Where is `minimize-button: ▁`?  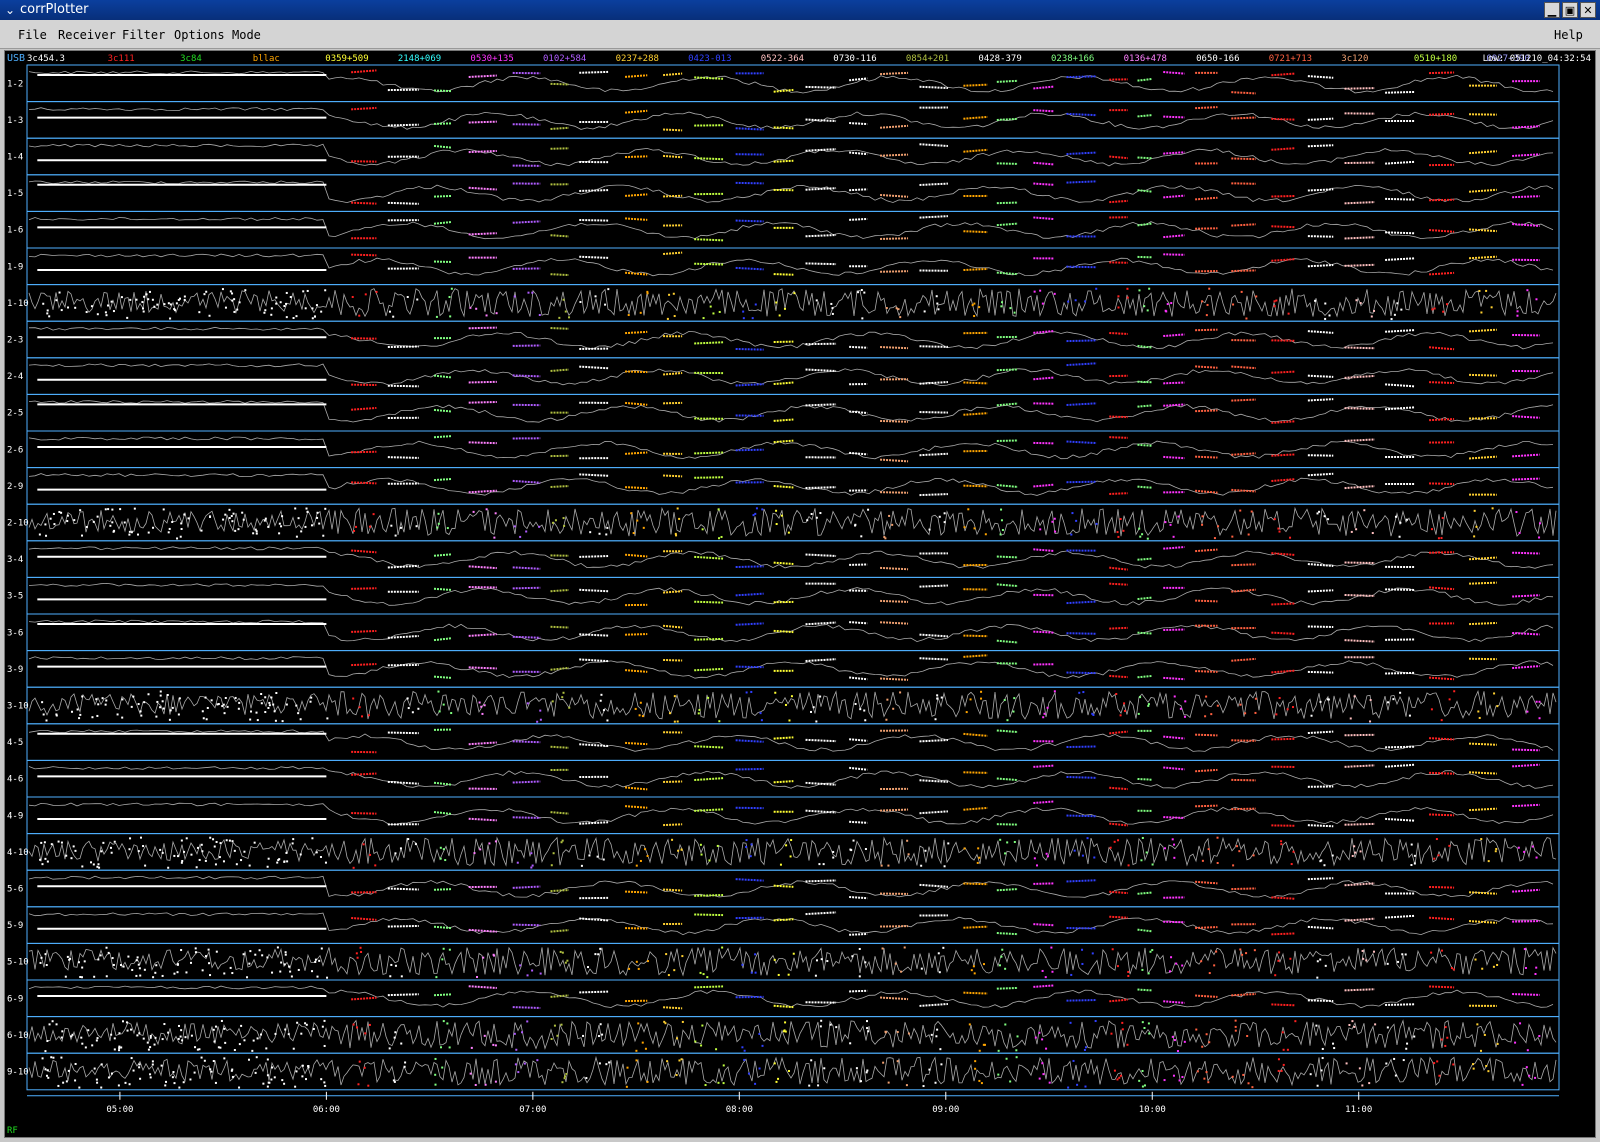
minimize-button: ▁ is located at coordinates (1552, 10).